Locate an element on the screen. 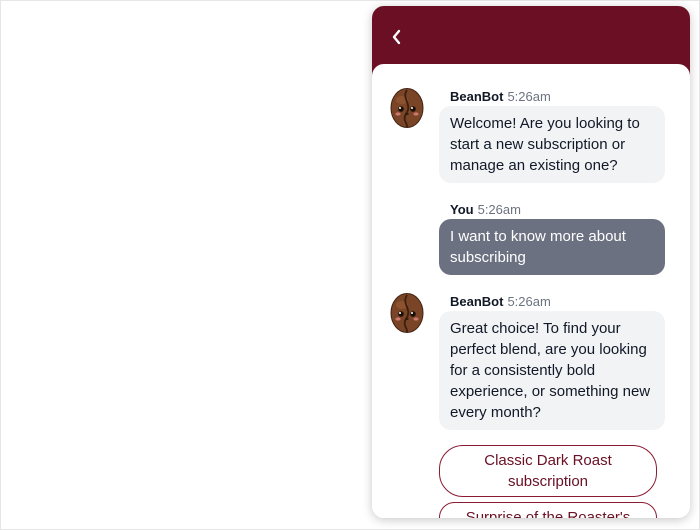 The image size is (700, 530). message-meta: You 5:26am is located at coordinates (485, 210).